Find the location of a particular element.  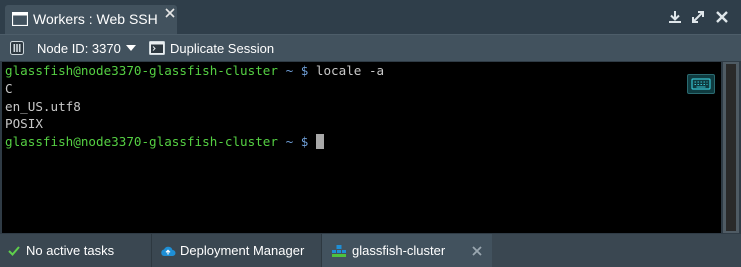

tab-environment: glassfish-cluster is located at coordinates (406, 250).